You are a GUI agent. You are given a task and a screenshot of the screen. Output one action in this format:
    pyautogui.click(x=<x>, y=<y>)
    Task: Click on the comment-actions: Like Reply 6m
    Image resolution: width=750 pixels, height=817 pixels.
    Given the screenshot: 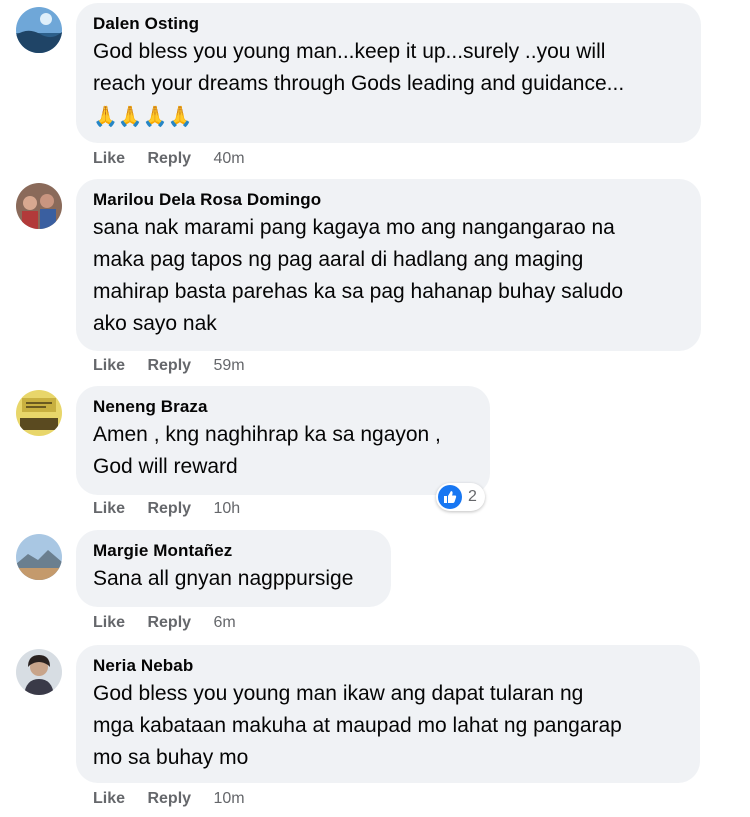 What is the action you would take?
    pyautogui.click(x=164, y=623)
    